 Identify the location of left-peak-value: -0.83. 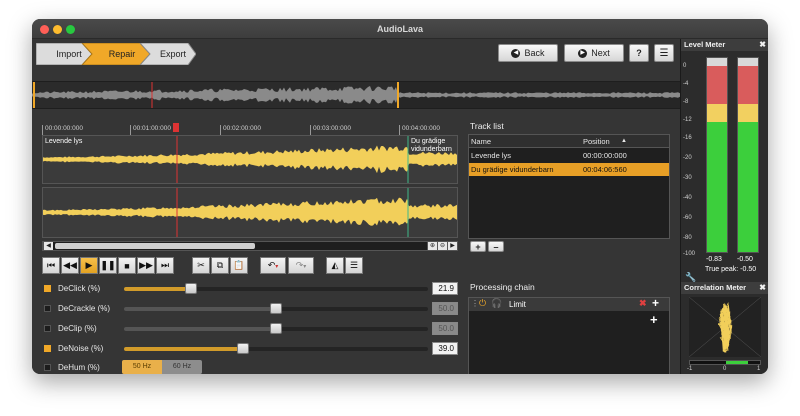
(714, 259).